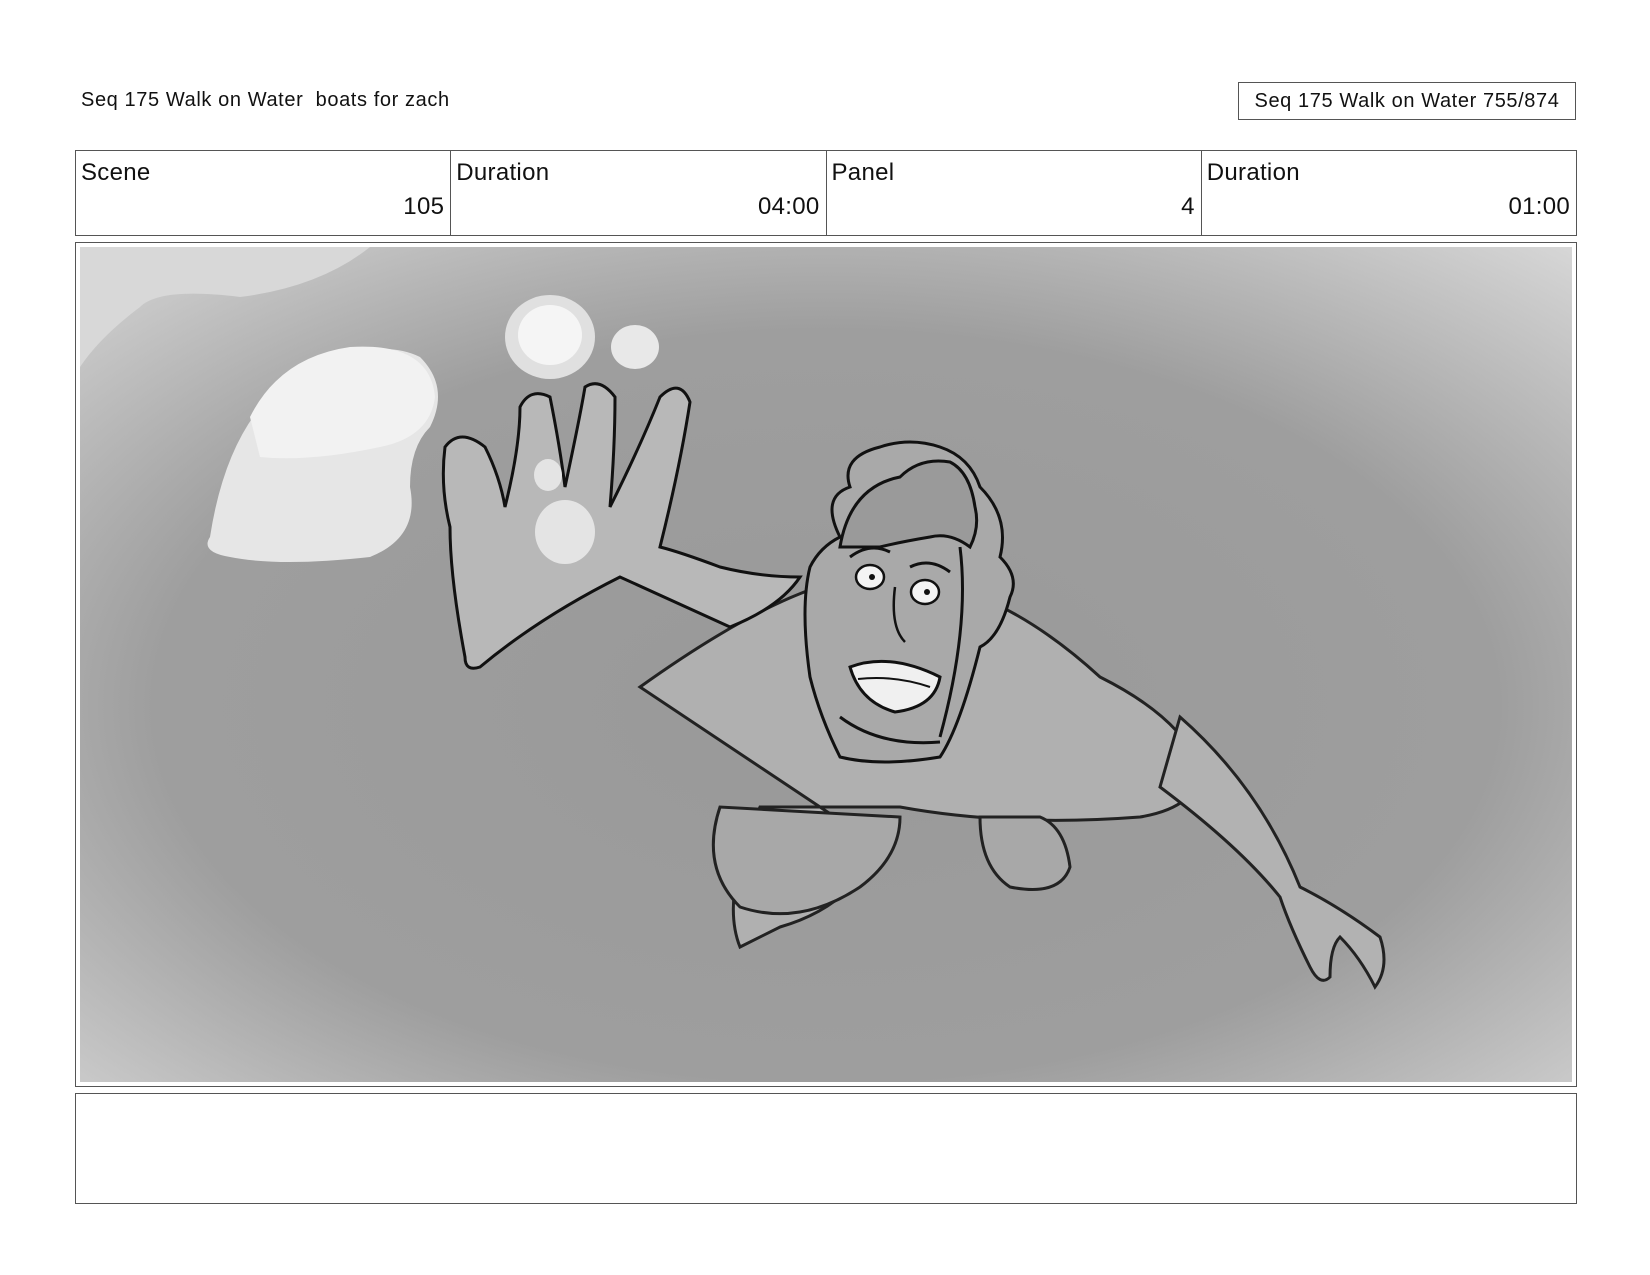 This screenshot has height=1275, width=1650. Describe the element at coordinates (116, 172) in the screenshot. I see `scene-label: Scene` at that location.